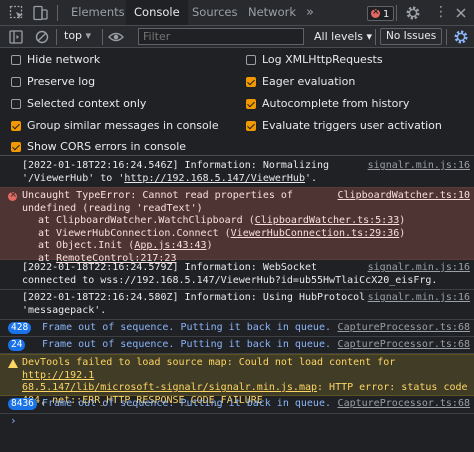 The height and width of the screenshot is (452, 474). Describe the element at coordinates (170, 245) in the screenshot. I see `stack-link: App.js:43:43` at that location.